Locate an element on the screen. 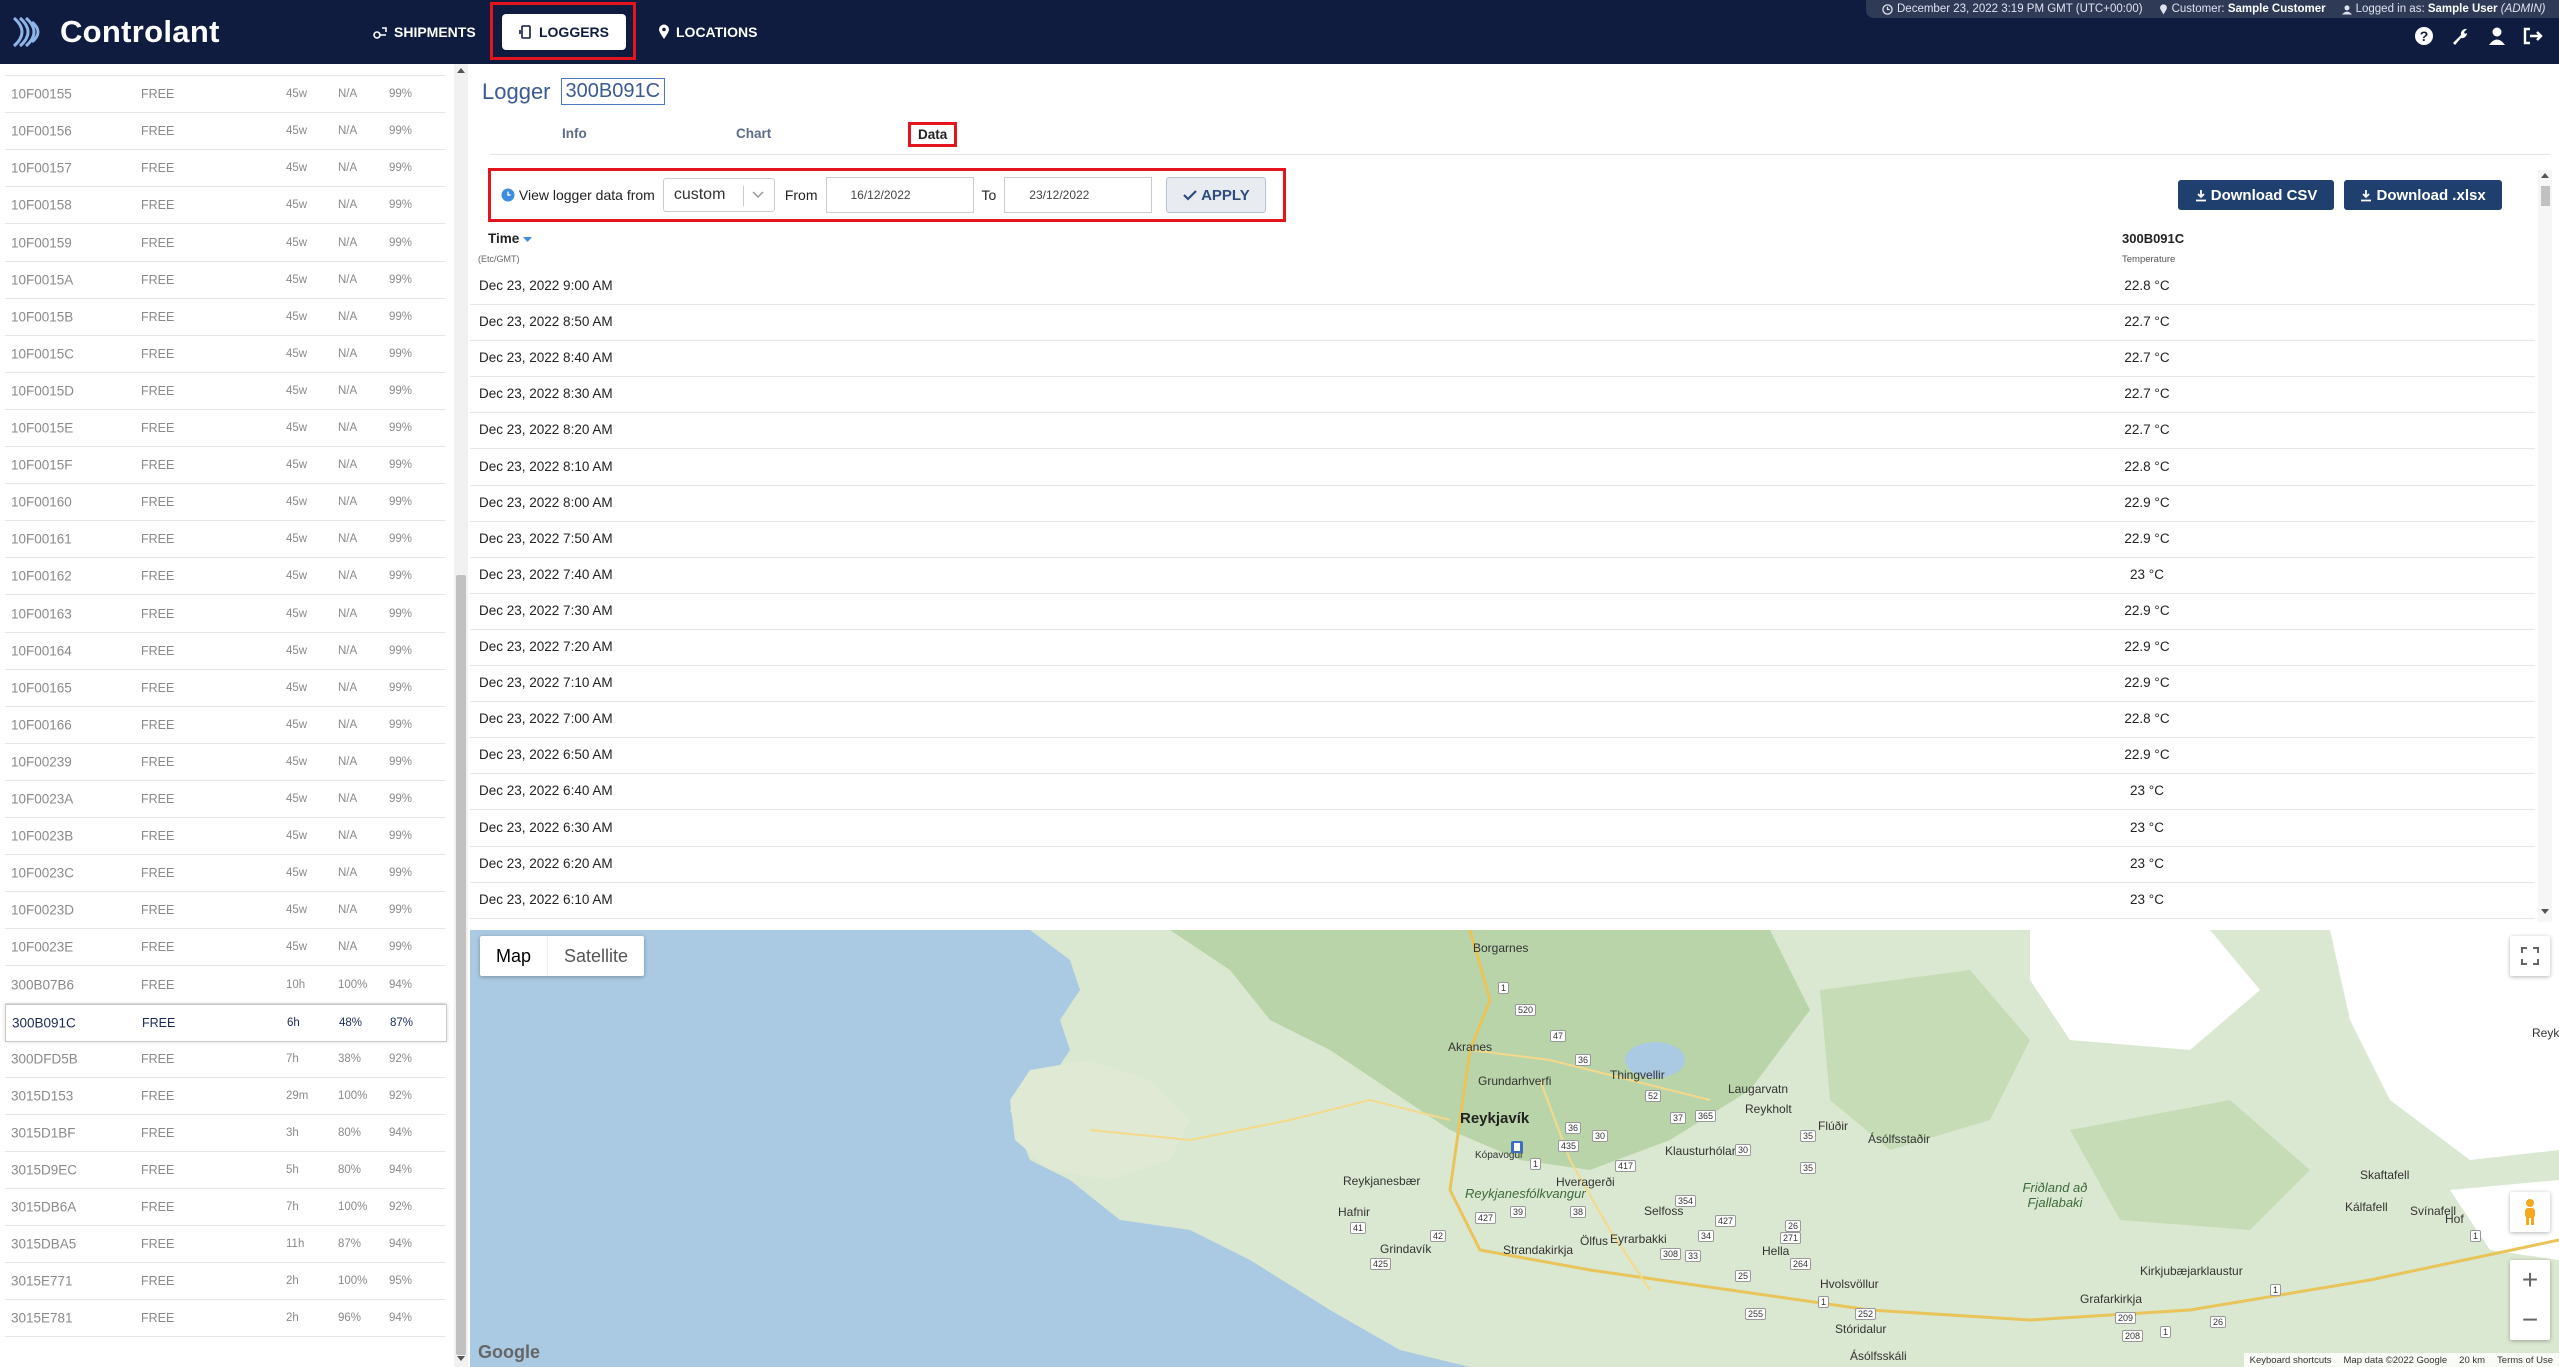 The height and width of the screenshot is (1367, 2559). logger-list-scroll-thumb is located at coordinates (461, 965).